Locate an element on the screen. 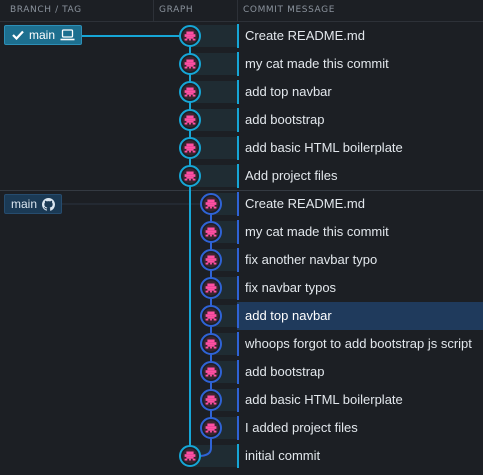  github-icon is located at coordinates (49, 204).